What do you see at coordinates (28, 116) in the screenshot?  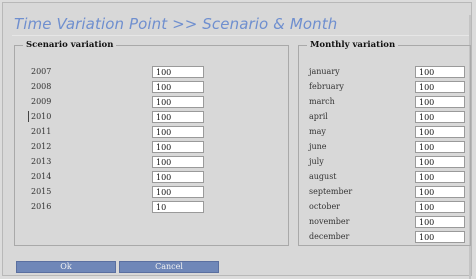 I see `text-cursor-icon` at bounding box center [28, 116].